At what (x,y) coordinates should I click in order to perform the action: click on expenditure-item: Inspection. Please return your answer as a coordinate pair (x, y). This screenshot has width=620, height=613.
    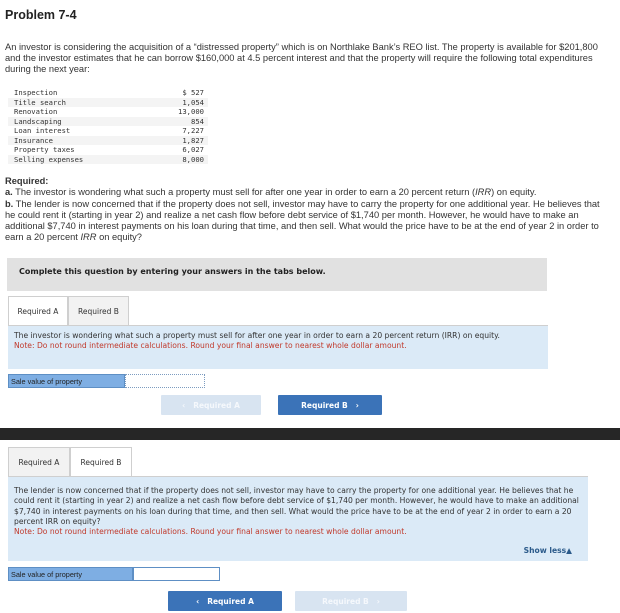
    Looking at the image, I should click on (36, 92).